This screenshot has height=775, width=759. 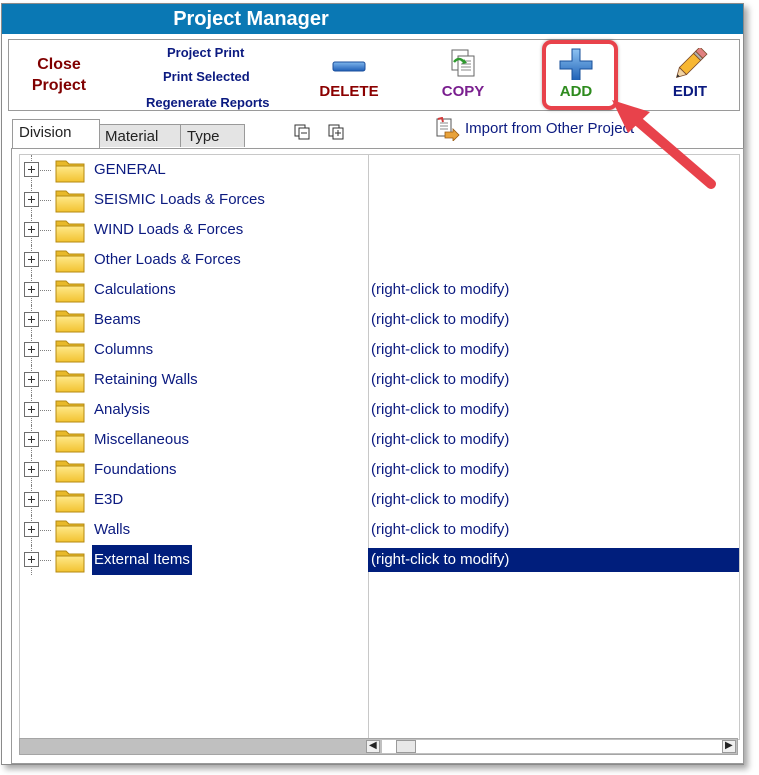 I want to click on edit-label: EDIT, so click(x=690, y=91).